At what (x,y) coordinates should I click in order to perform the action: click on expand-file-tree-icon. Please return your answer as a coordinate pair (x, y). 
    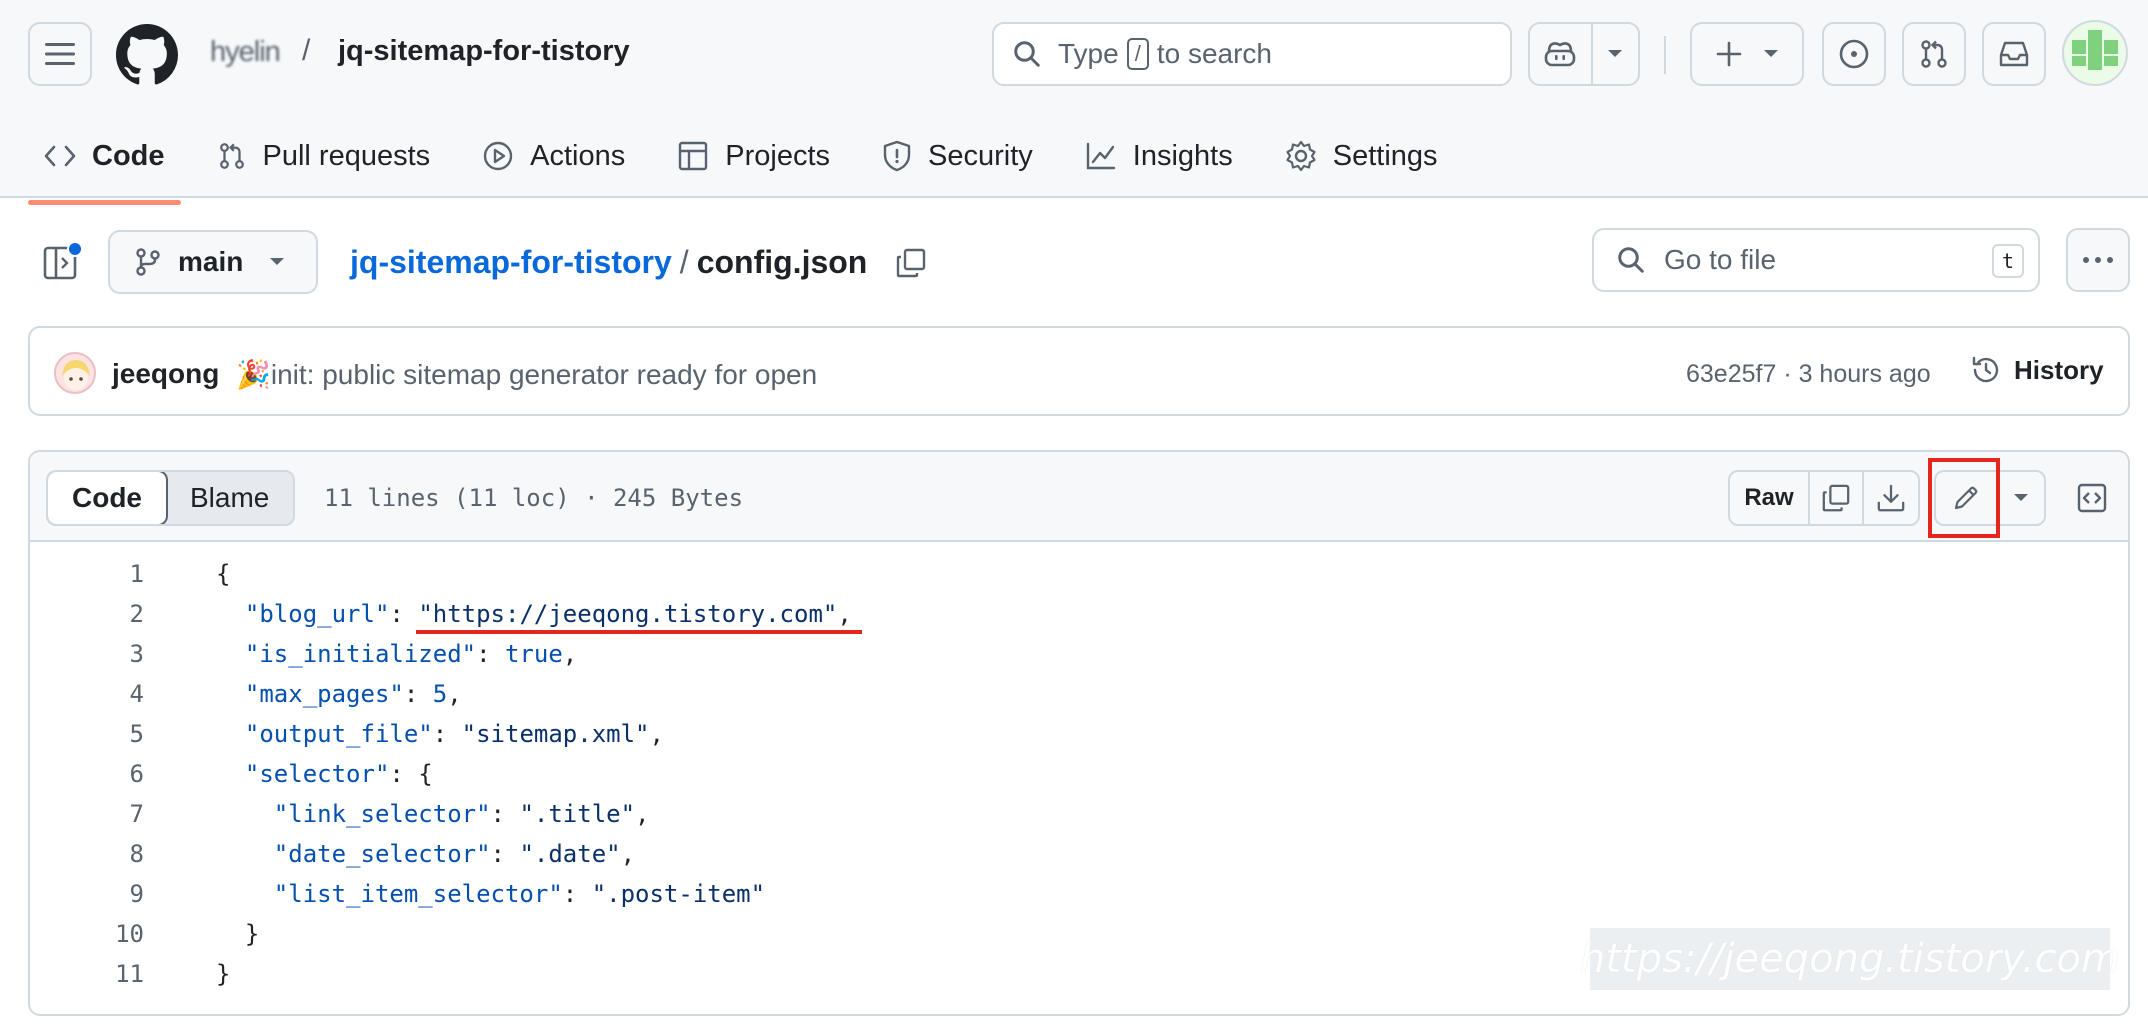
    Looking at the image, I should click on (62, 262).